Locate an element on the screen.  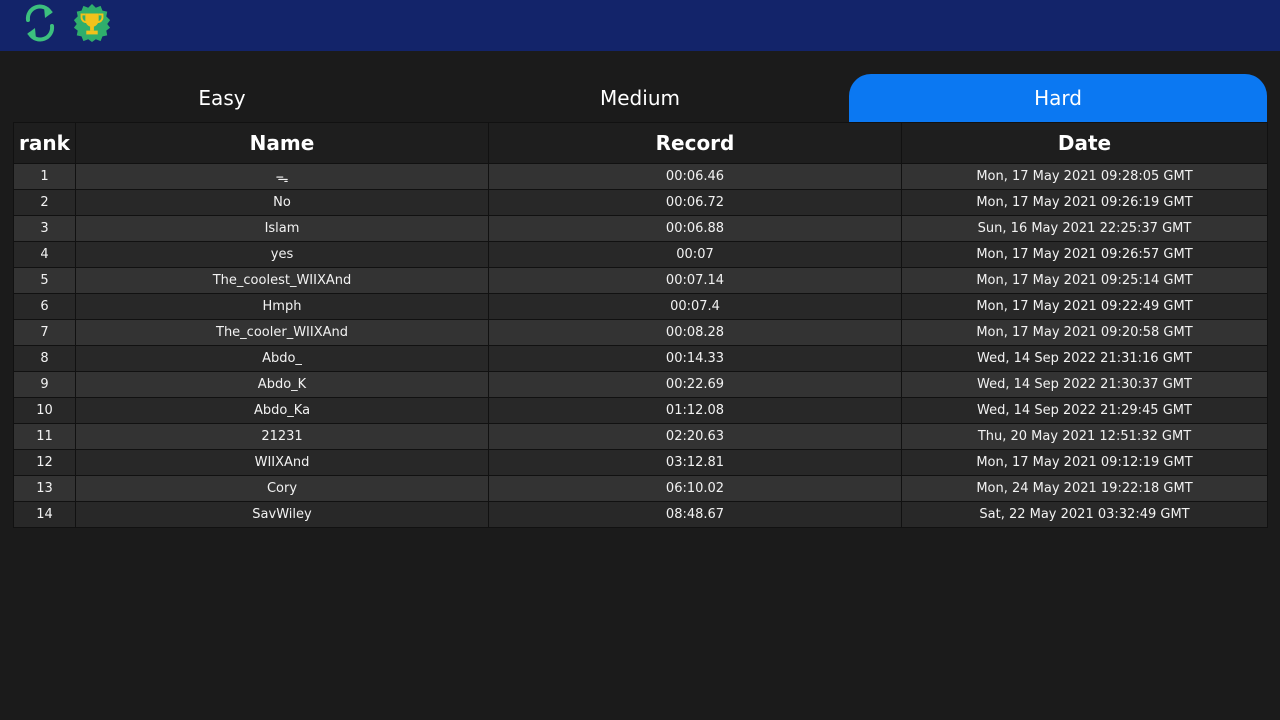
rank-cell: 2 is located at coordinates (44, 202).